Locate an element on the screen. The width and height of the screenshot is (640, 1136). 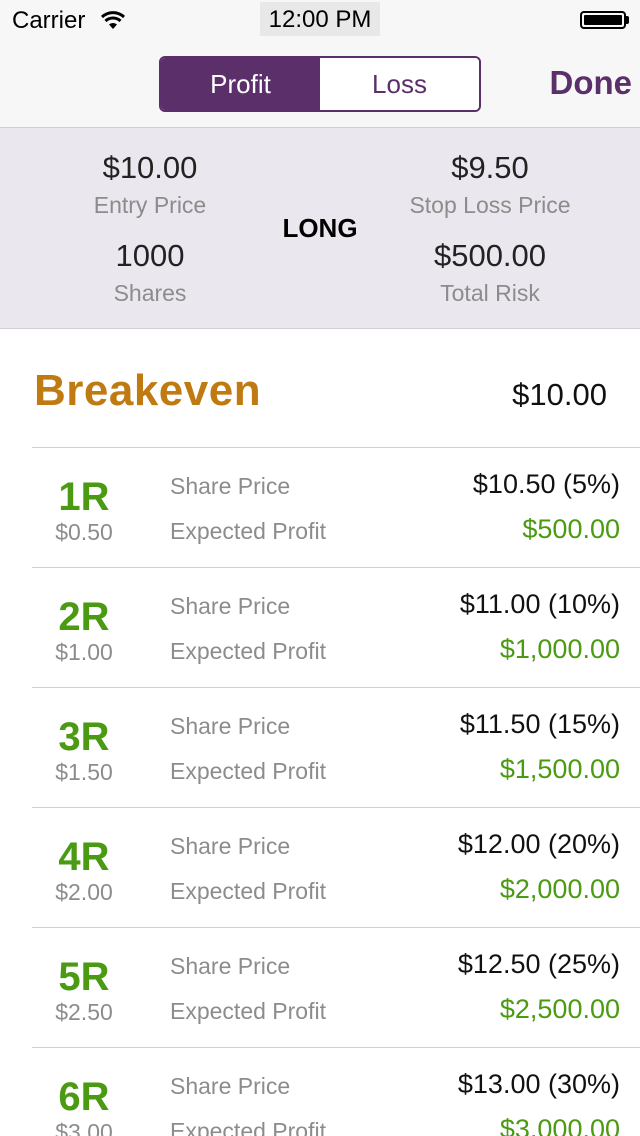
entry-price-value: $10.00 is located at coordinates (150, 167).